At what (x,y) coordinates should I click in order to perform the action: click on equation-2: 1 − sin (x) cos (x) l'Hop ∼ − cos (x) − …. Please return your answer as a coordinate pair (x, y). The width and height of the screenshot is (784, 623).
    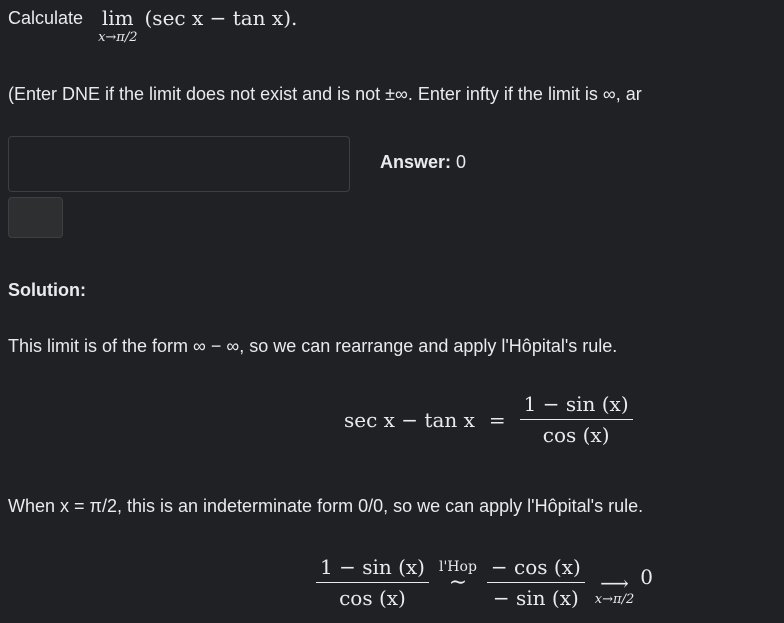
    Looking at the image, I should click on (484, 582).